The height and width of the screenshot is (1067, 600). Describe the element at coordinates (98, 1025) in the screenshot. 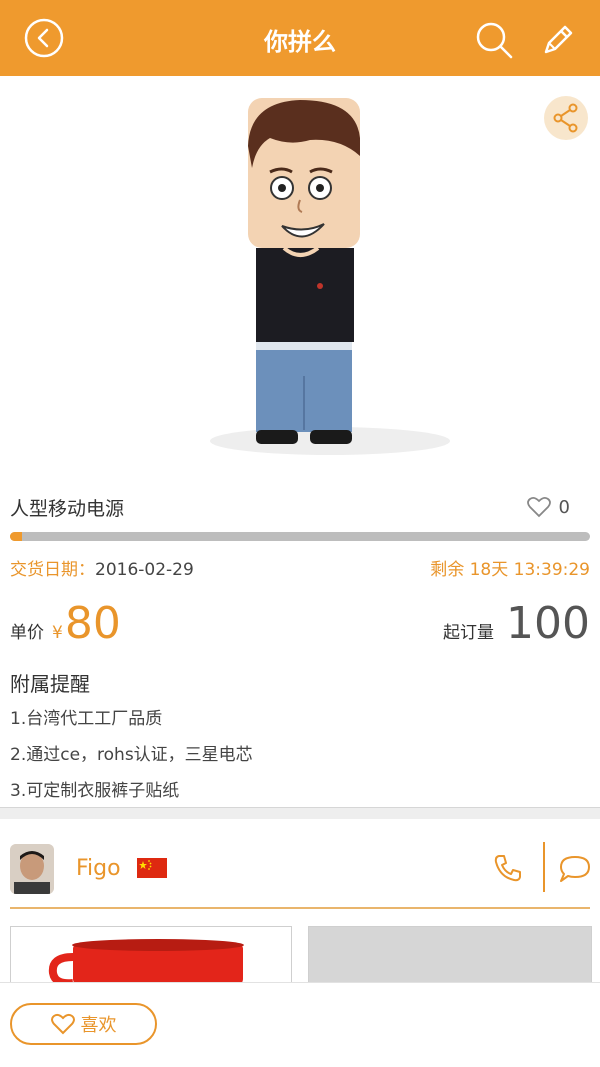

I see `favorite-label: 喜欢` at that location.